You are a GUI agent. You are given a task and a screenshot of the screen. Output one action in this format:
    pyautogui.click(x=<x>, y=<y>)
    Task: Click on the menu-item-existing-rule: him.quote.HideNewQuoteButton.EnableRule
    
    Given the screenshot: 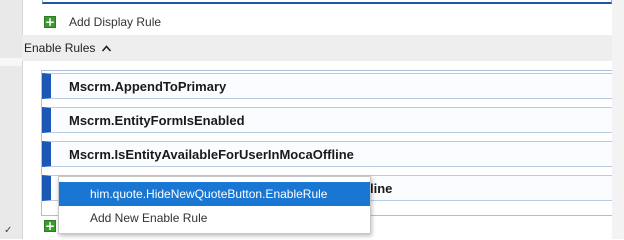 What is the action you would take?
    pyautogui.click(x=214, y=194)
    